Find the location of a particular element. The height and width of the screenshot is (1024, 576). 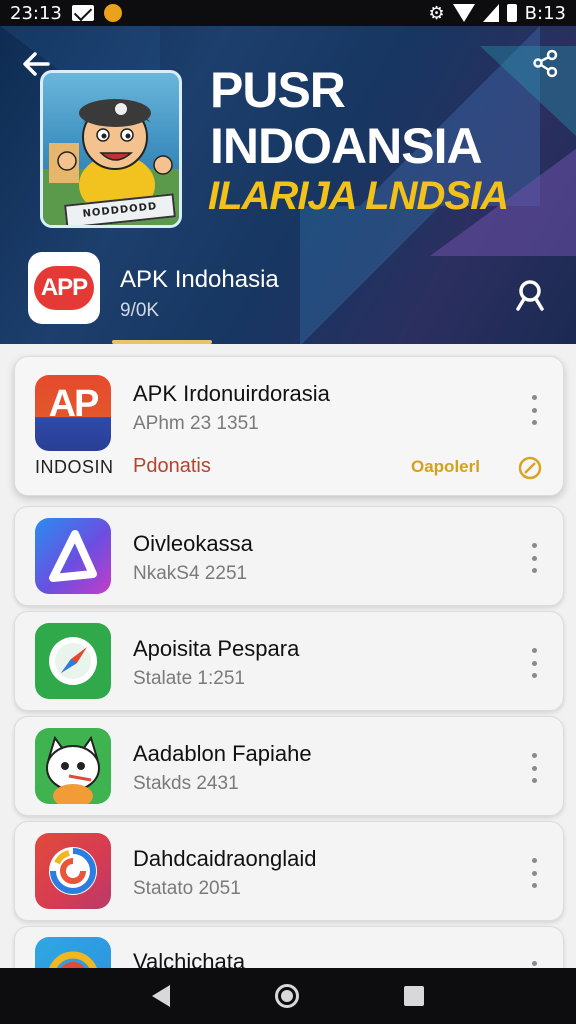

app-subtitle: NkakS4 2251 is located at coordinates (190, 573).